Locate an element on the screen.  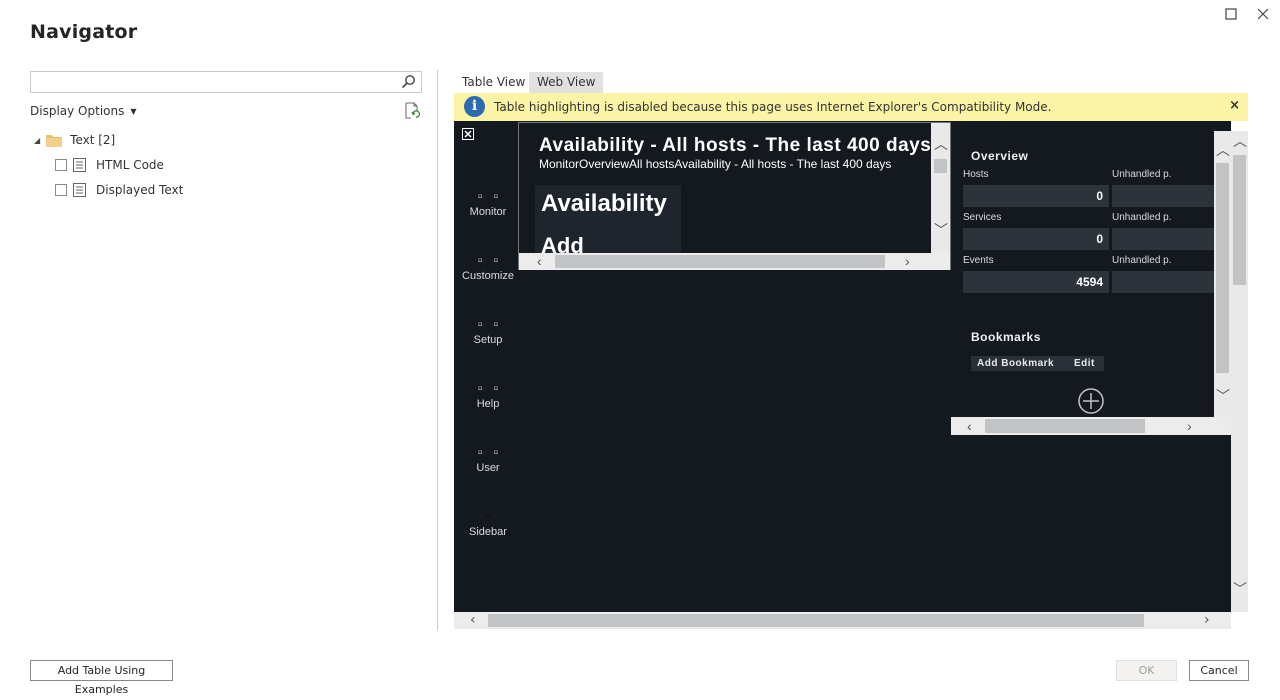
info-icon: i is located at coordinates (474, 106).